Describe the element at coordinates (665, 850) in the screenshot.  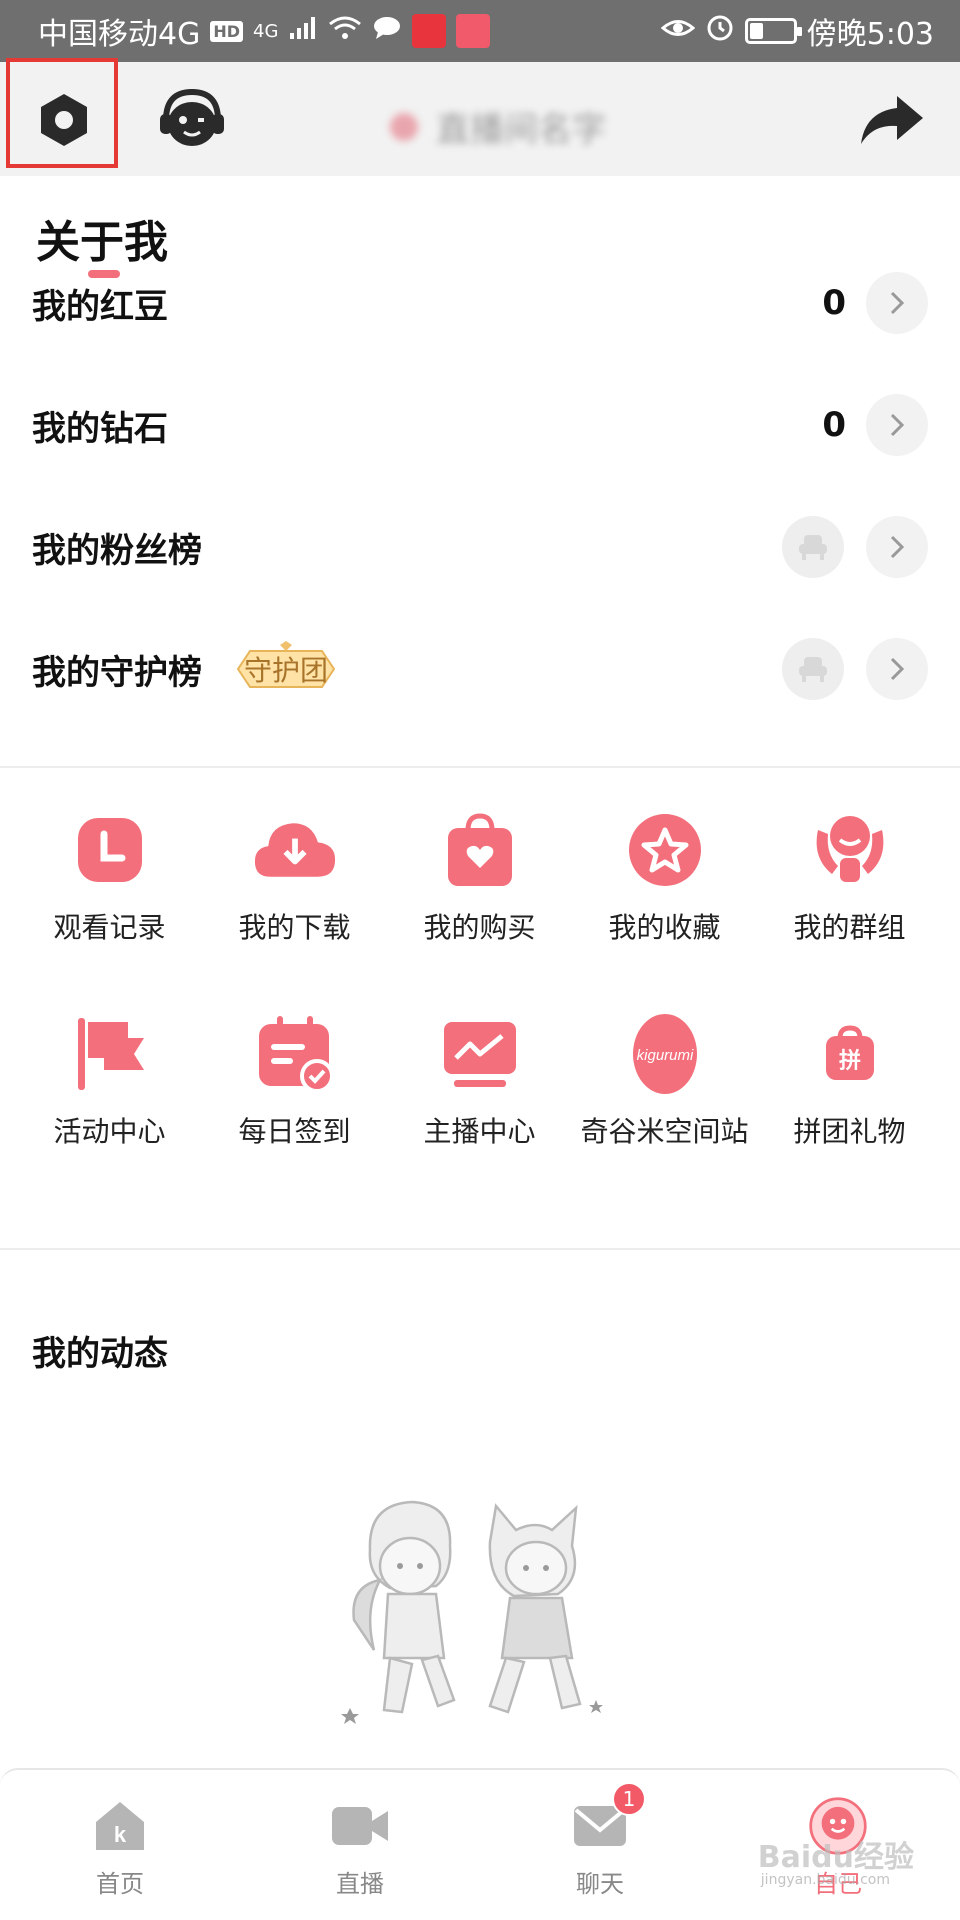
I see `star-icon` at that location.